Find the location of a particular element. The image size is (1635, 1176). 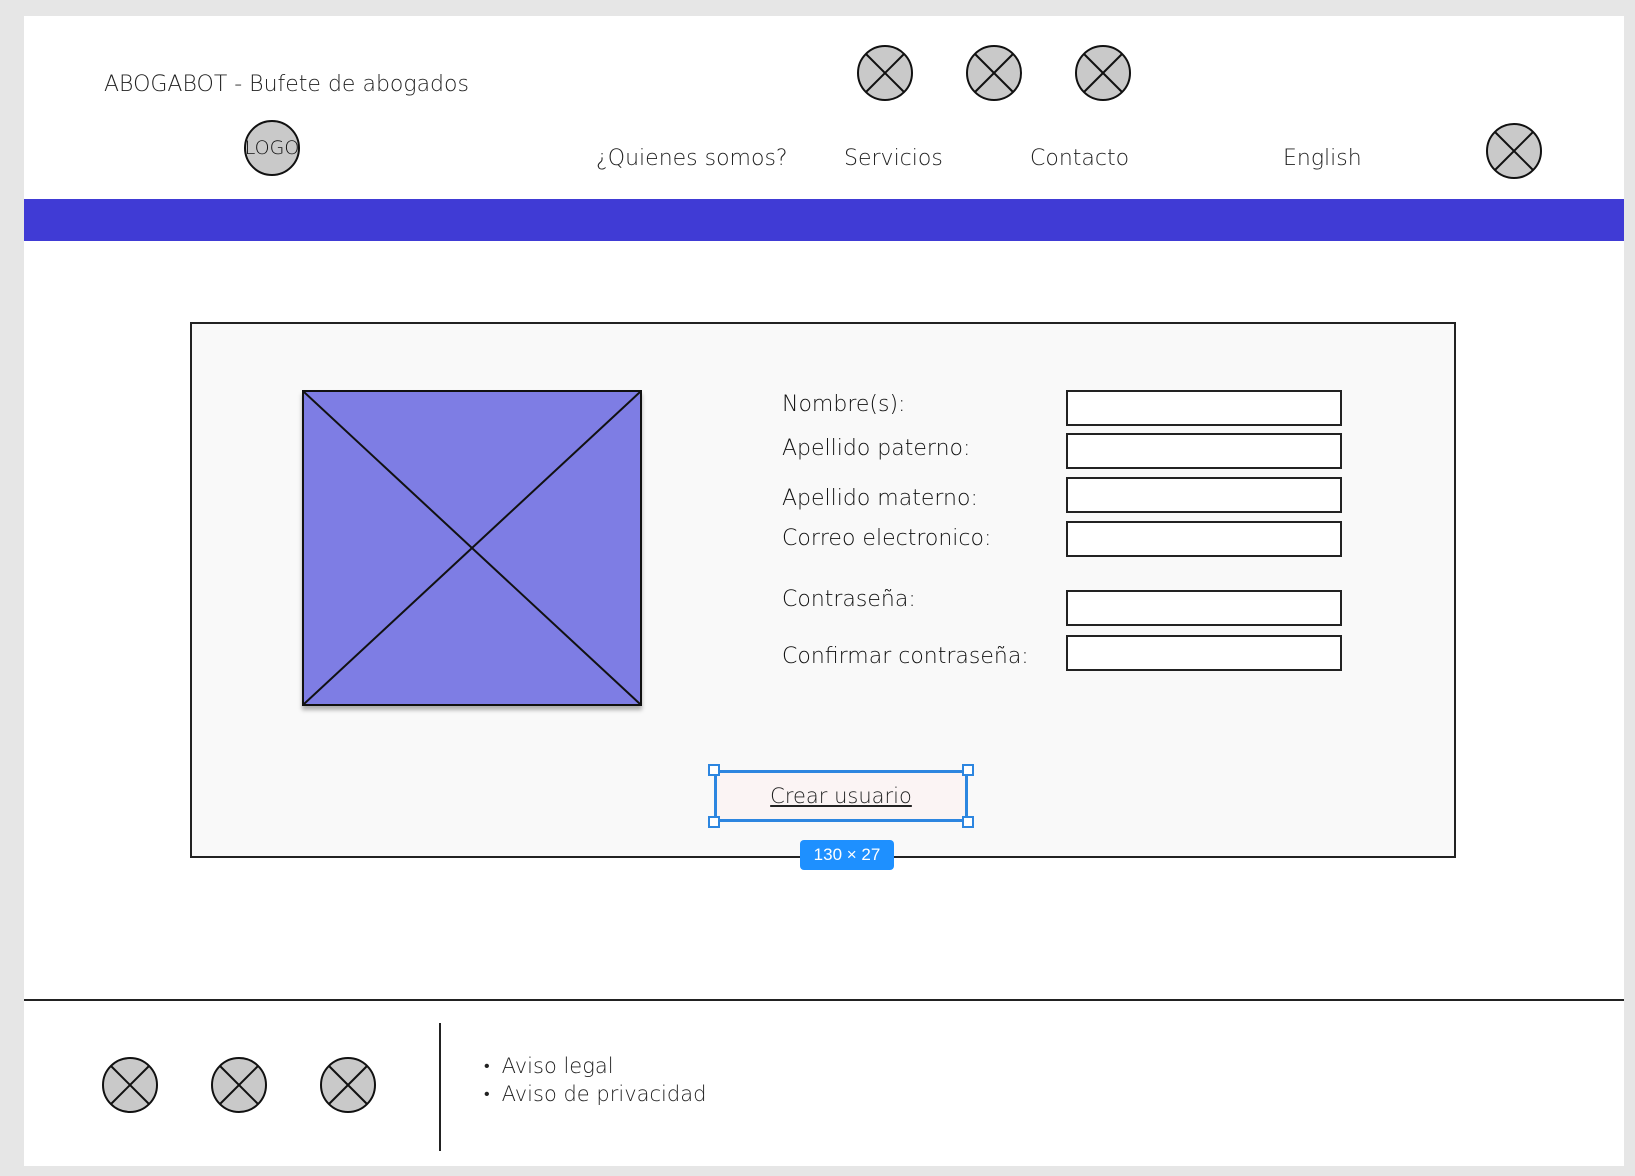

aviso-privacidad-link: Aviso de privacidad is located at coordinates (595, 1094).